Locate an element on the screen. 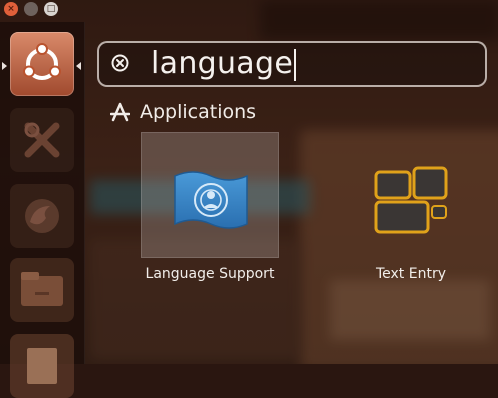 The image size is (498, 398). files-icon is located at coordinates (42, 289).